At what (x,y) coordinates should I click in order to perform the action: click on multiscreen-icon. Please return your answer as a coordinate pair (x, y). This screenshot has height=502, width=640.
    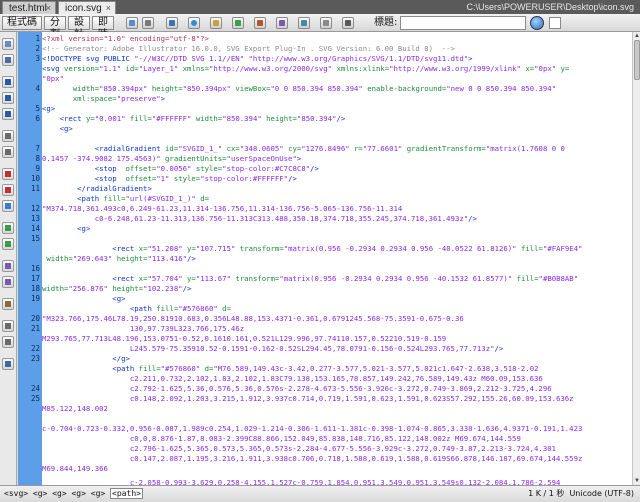
    Looking at the image, I should click on (172, 23).